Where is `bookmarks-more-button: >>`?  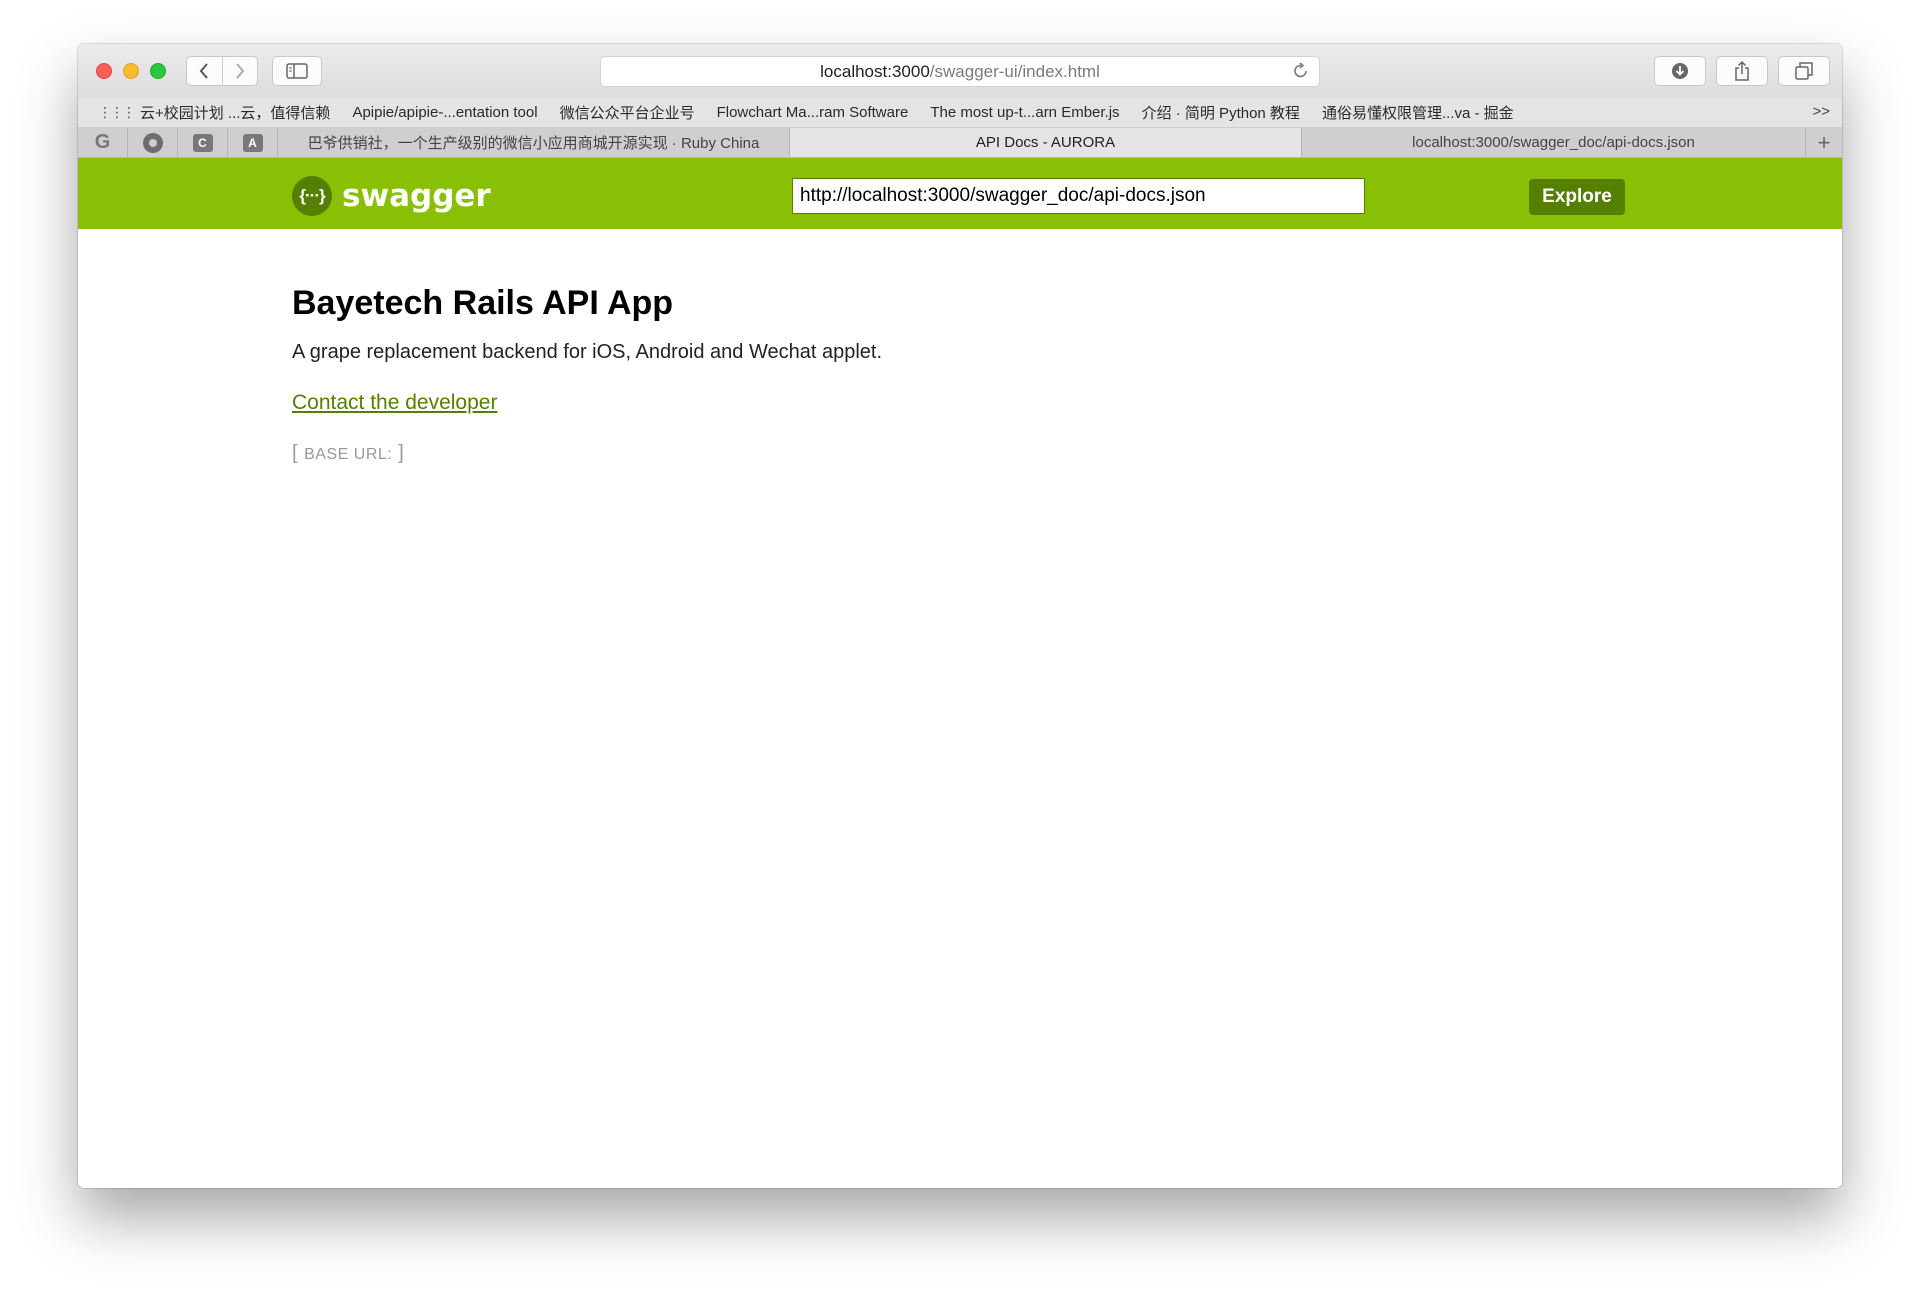
bookmarks-more-button: >> is located at coordinates (1821, 111).